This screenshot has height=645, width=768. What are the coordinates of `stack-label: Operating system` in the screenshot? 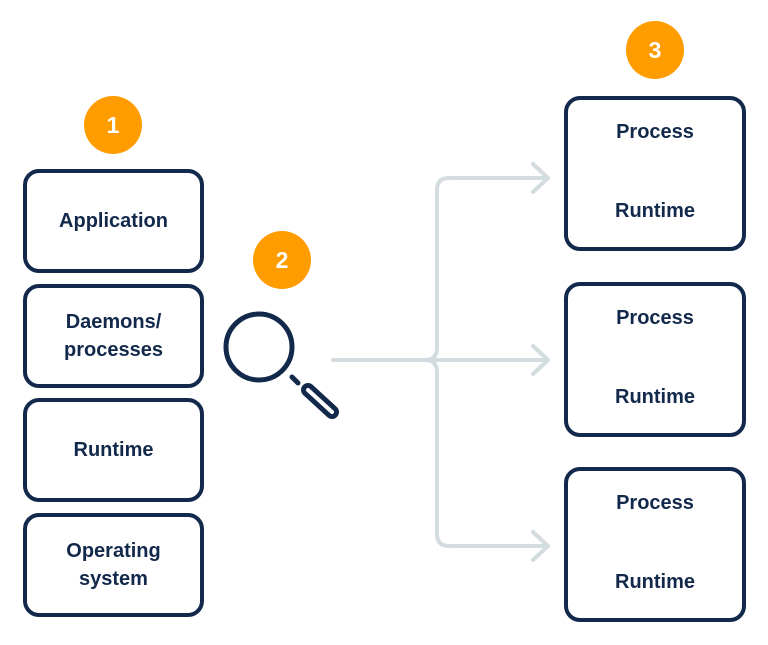 It's located at (113, 565).